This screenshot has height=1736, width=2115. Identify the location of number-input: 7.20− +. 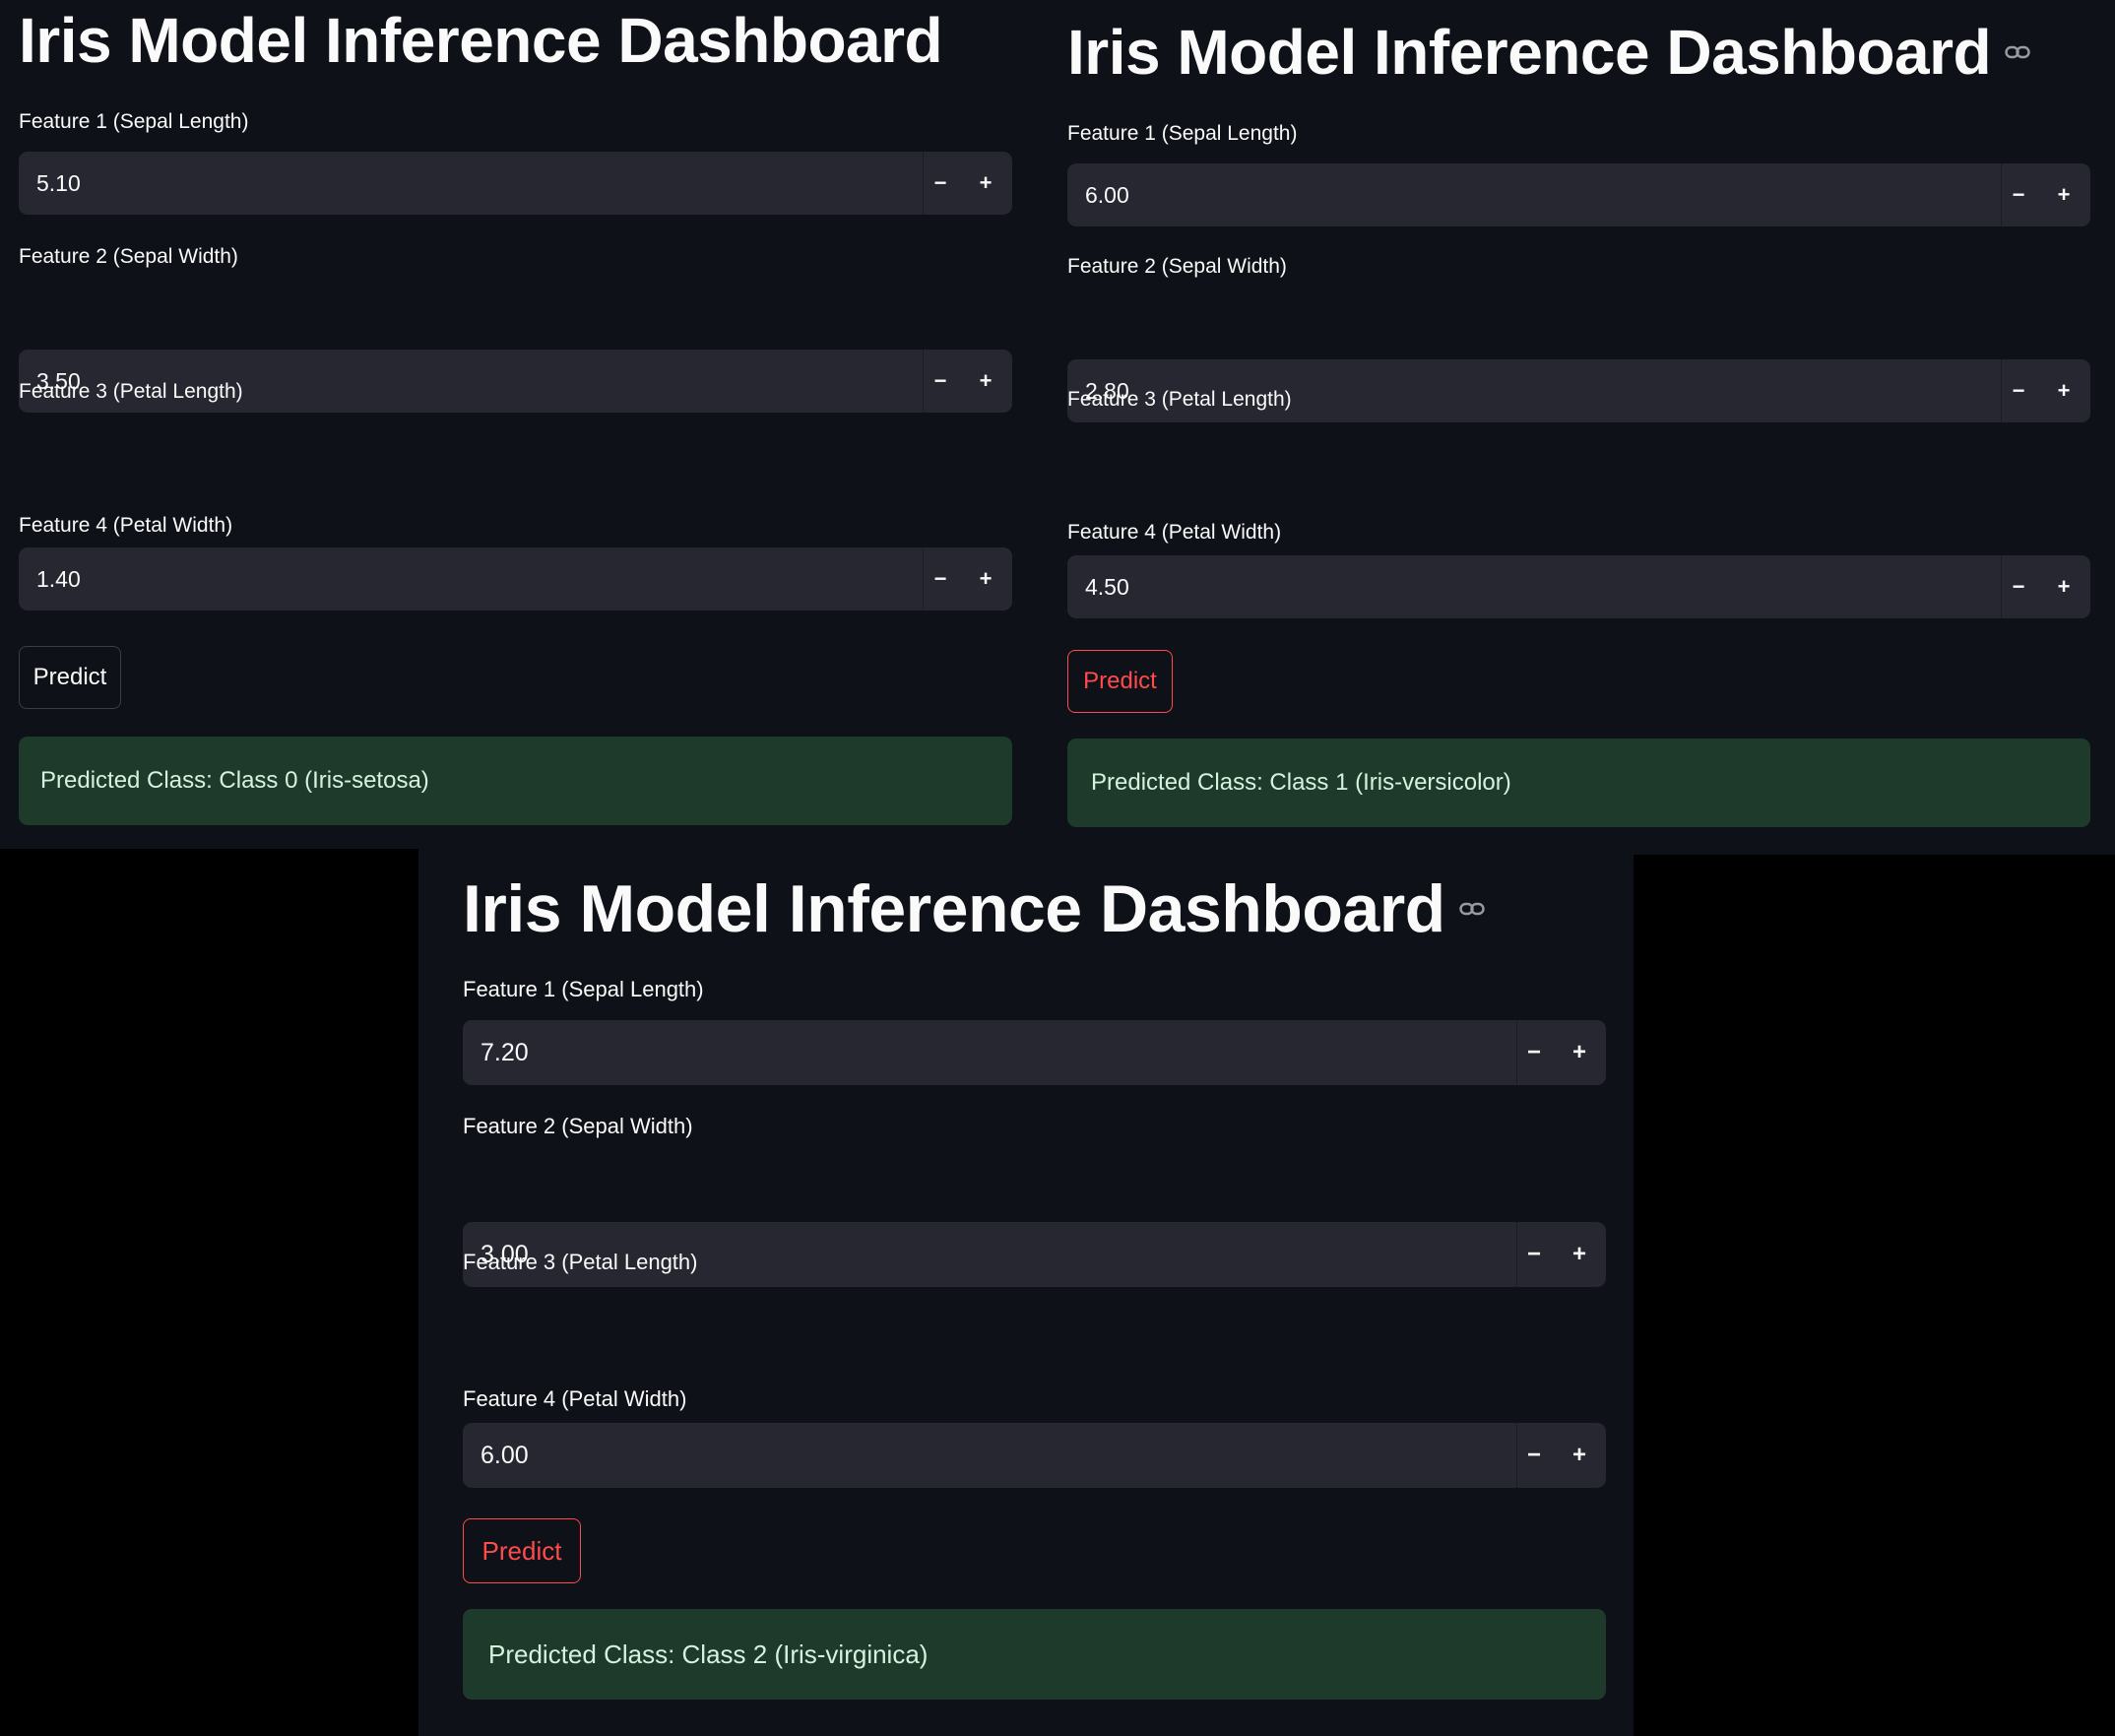
(1034, 1053).